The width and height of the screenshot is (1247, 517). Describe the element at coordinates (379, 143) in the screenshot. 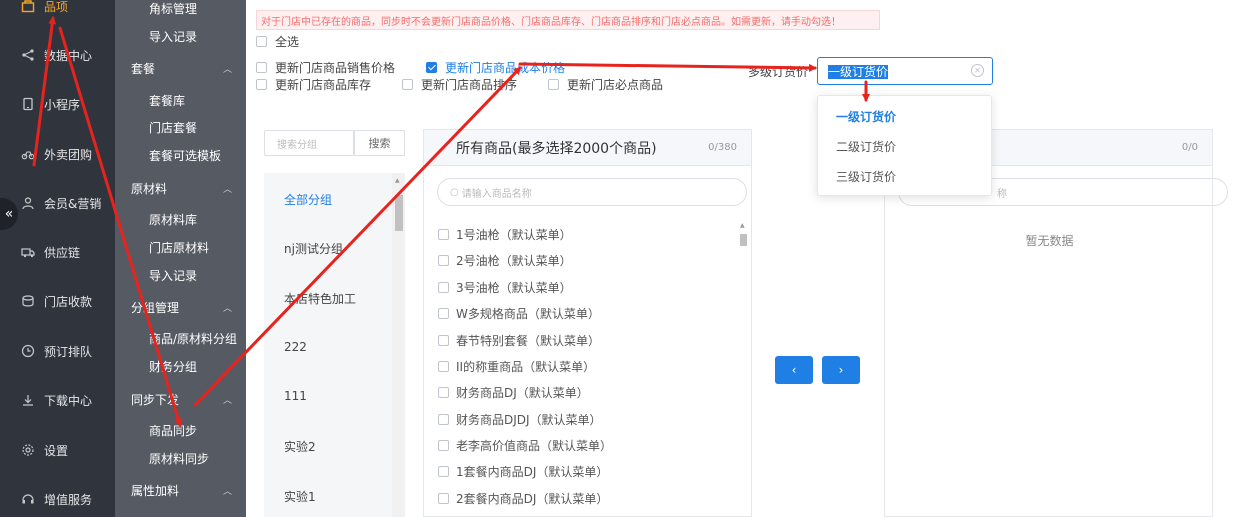

I see `category-search-button: 搜索` at that location.